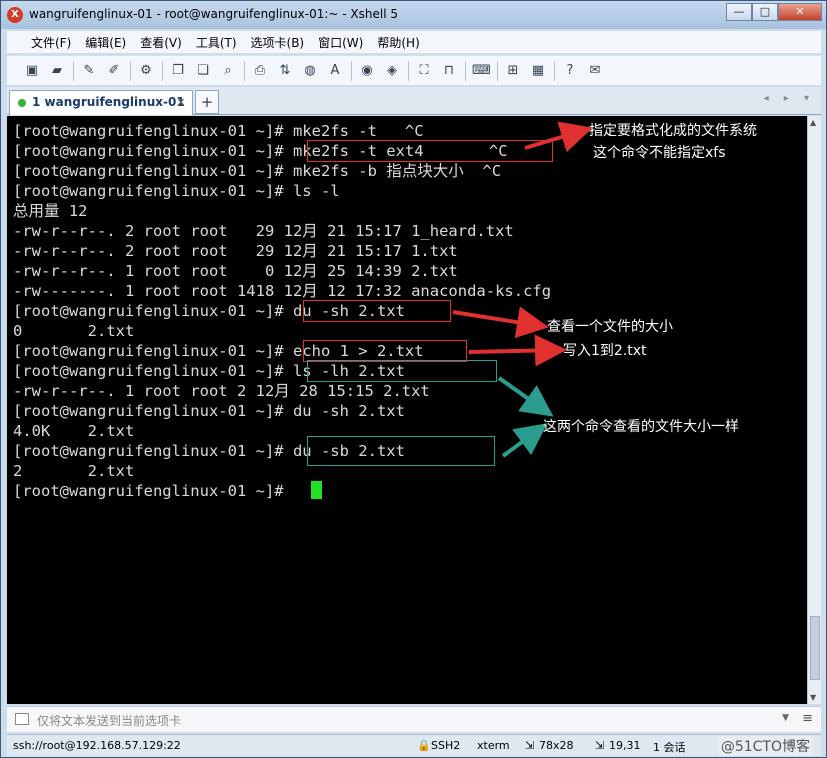 This screenshot has height=758, width=827. What do you see at coordinates (815, 648) in the screenshot?
I see `scroll-thumb` at bounding box center [815, 648].